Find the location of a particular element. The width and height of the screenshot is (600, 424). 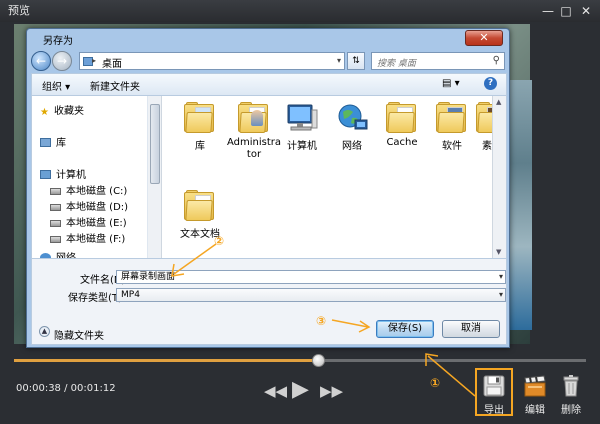

hide-folders-toggle: 隐藏文件夹 is located at coordinates (79, 334).